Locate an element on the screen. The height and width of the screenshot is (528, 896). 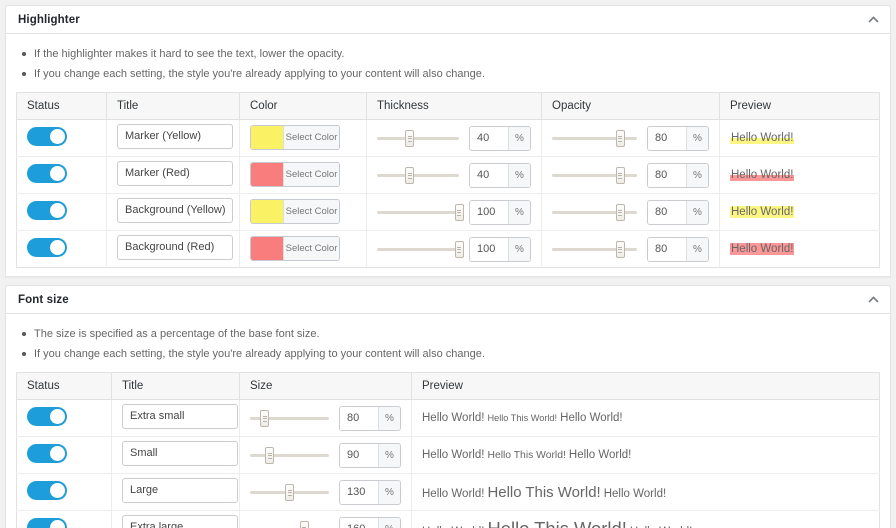
cell-thickness: 40% is located at coordinates (454, 175).